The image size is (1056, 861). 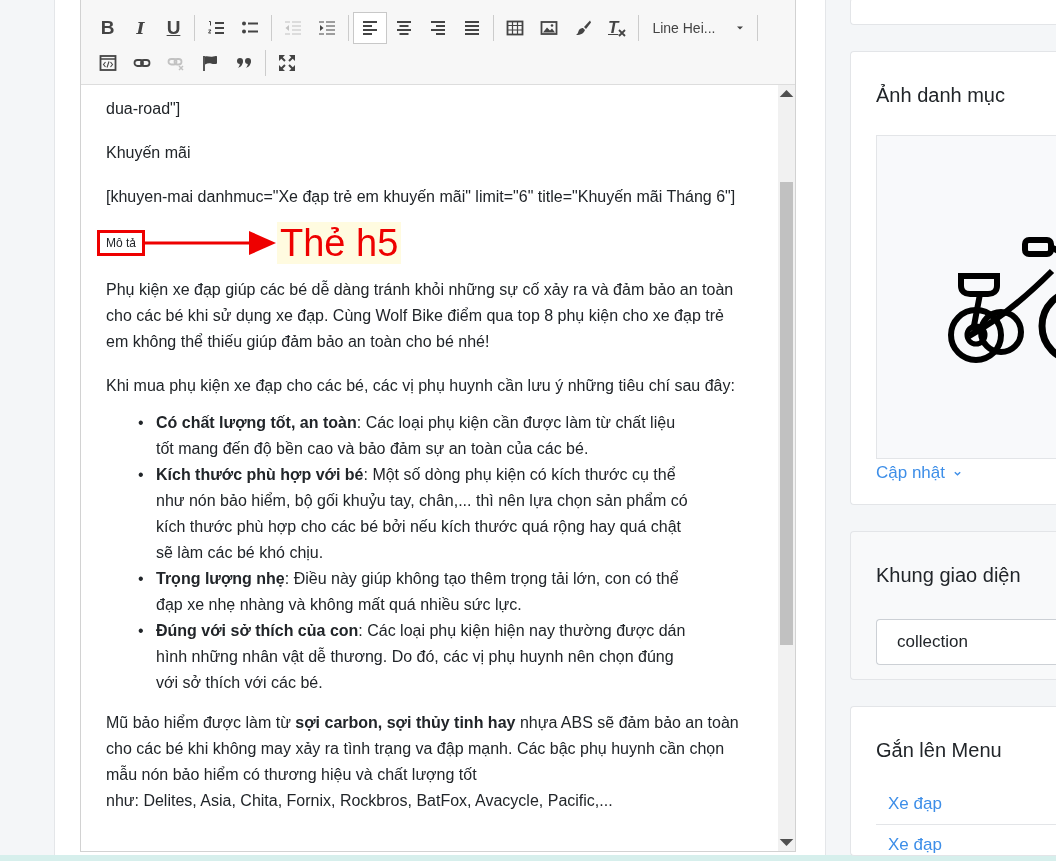 What do you see at coordinates (108, 63) in the screenshot?
I see `code-view-icon` at bounding box center [108, 63].